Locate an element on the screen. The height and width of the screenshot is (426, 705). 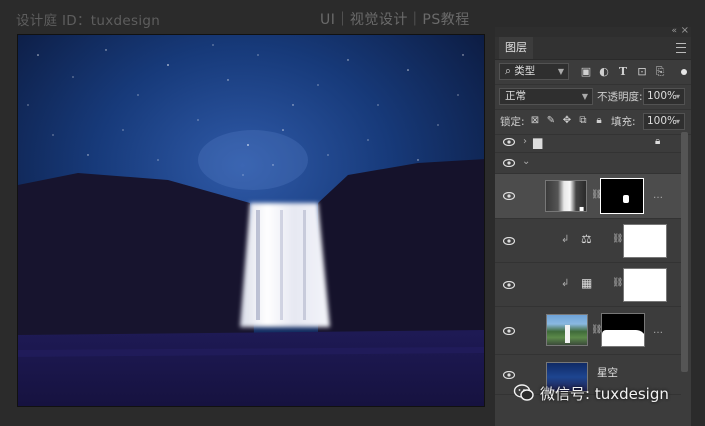
lock-transparency-icon: ⊠ is located at coordinates (535, 120).